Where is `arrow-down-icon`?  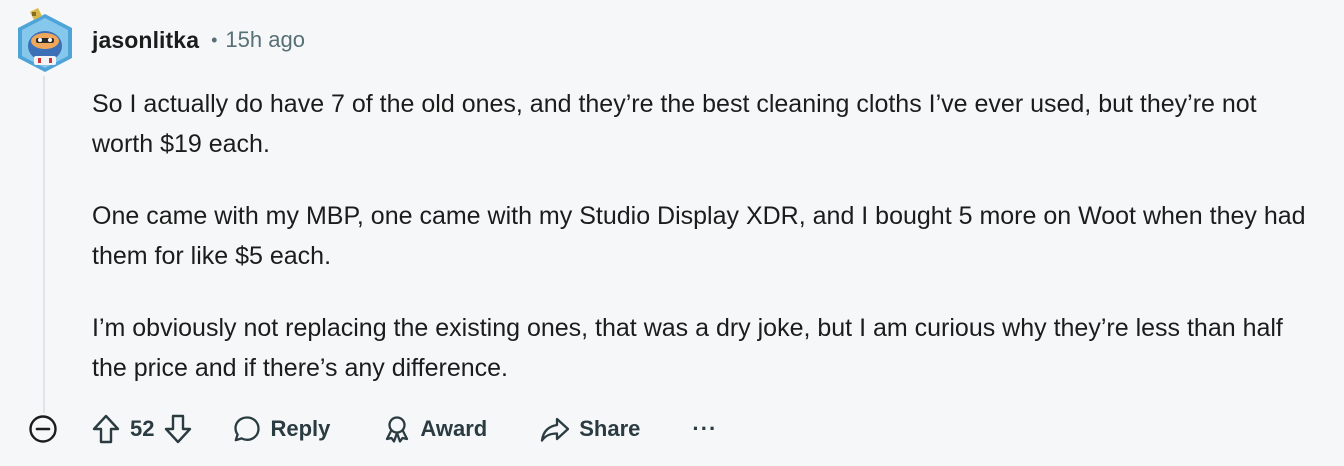
arrow-down-icon is located at coordinates (178, 429).